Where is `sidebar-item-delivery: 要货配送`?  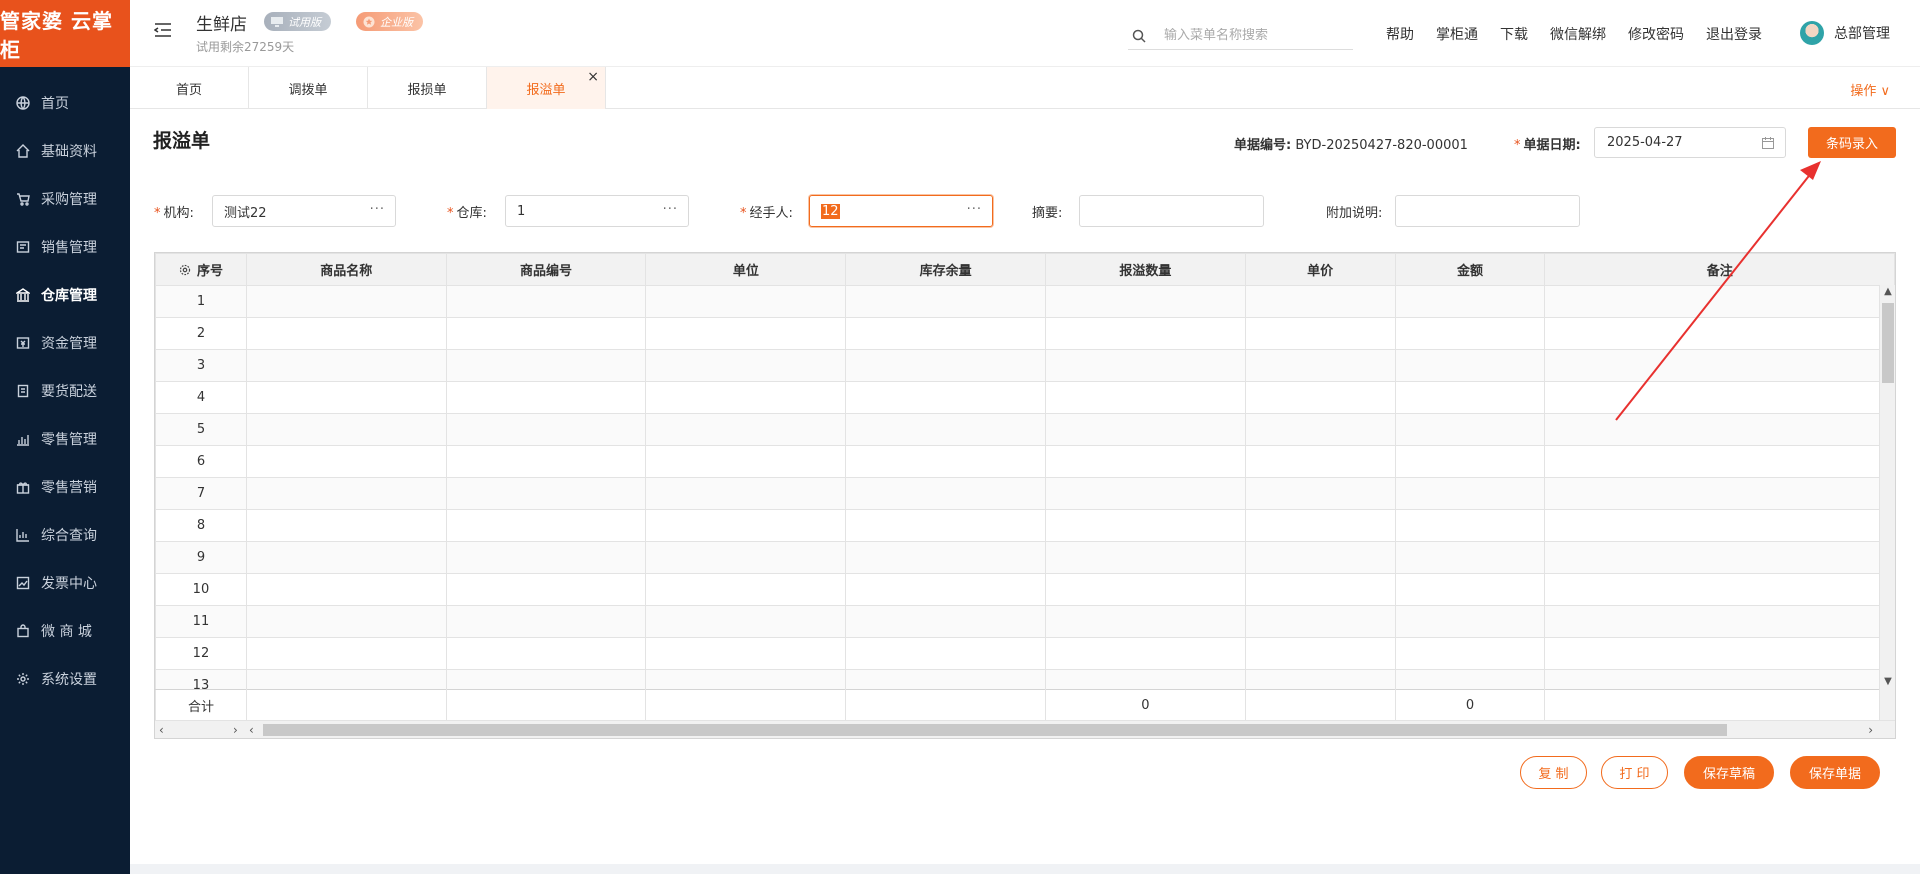
sidebar-item-delivery: 要货配送 is located at coordinates (65, 391).